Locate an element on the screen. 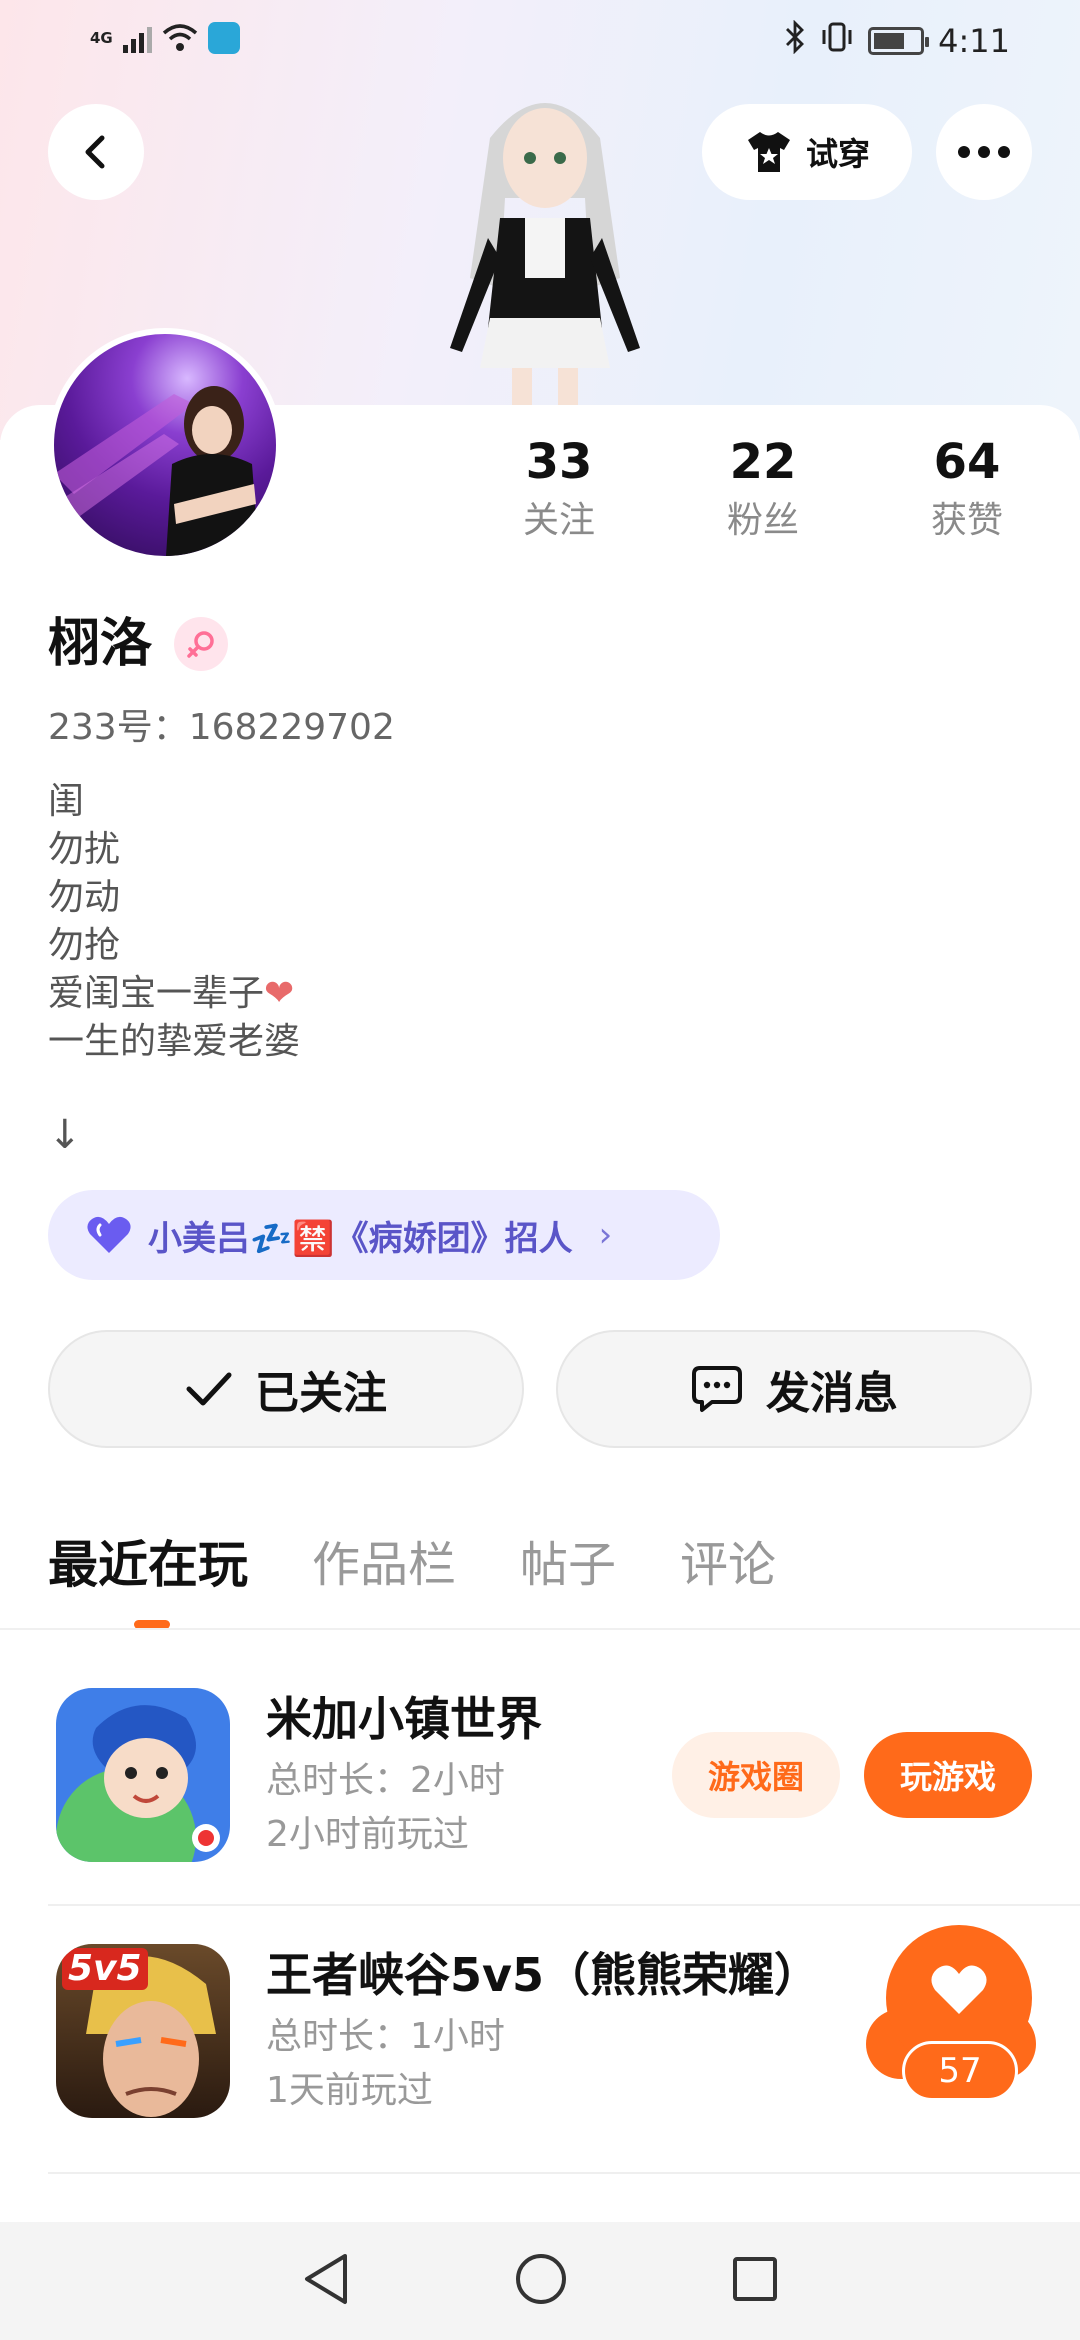 Image resolution: width=1080 pixels, height=2340 pixels. stat-following: 33 关注 is located at coordinates (559, 489).